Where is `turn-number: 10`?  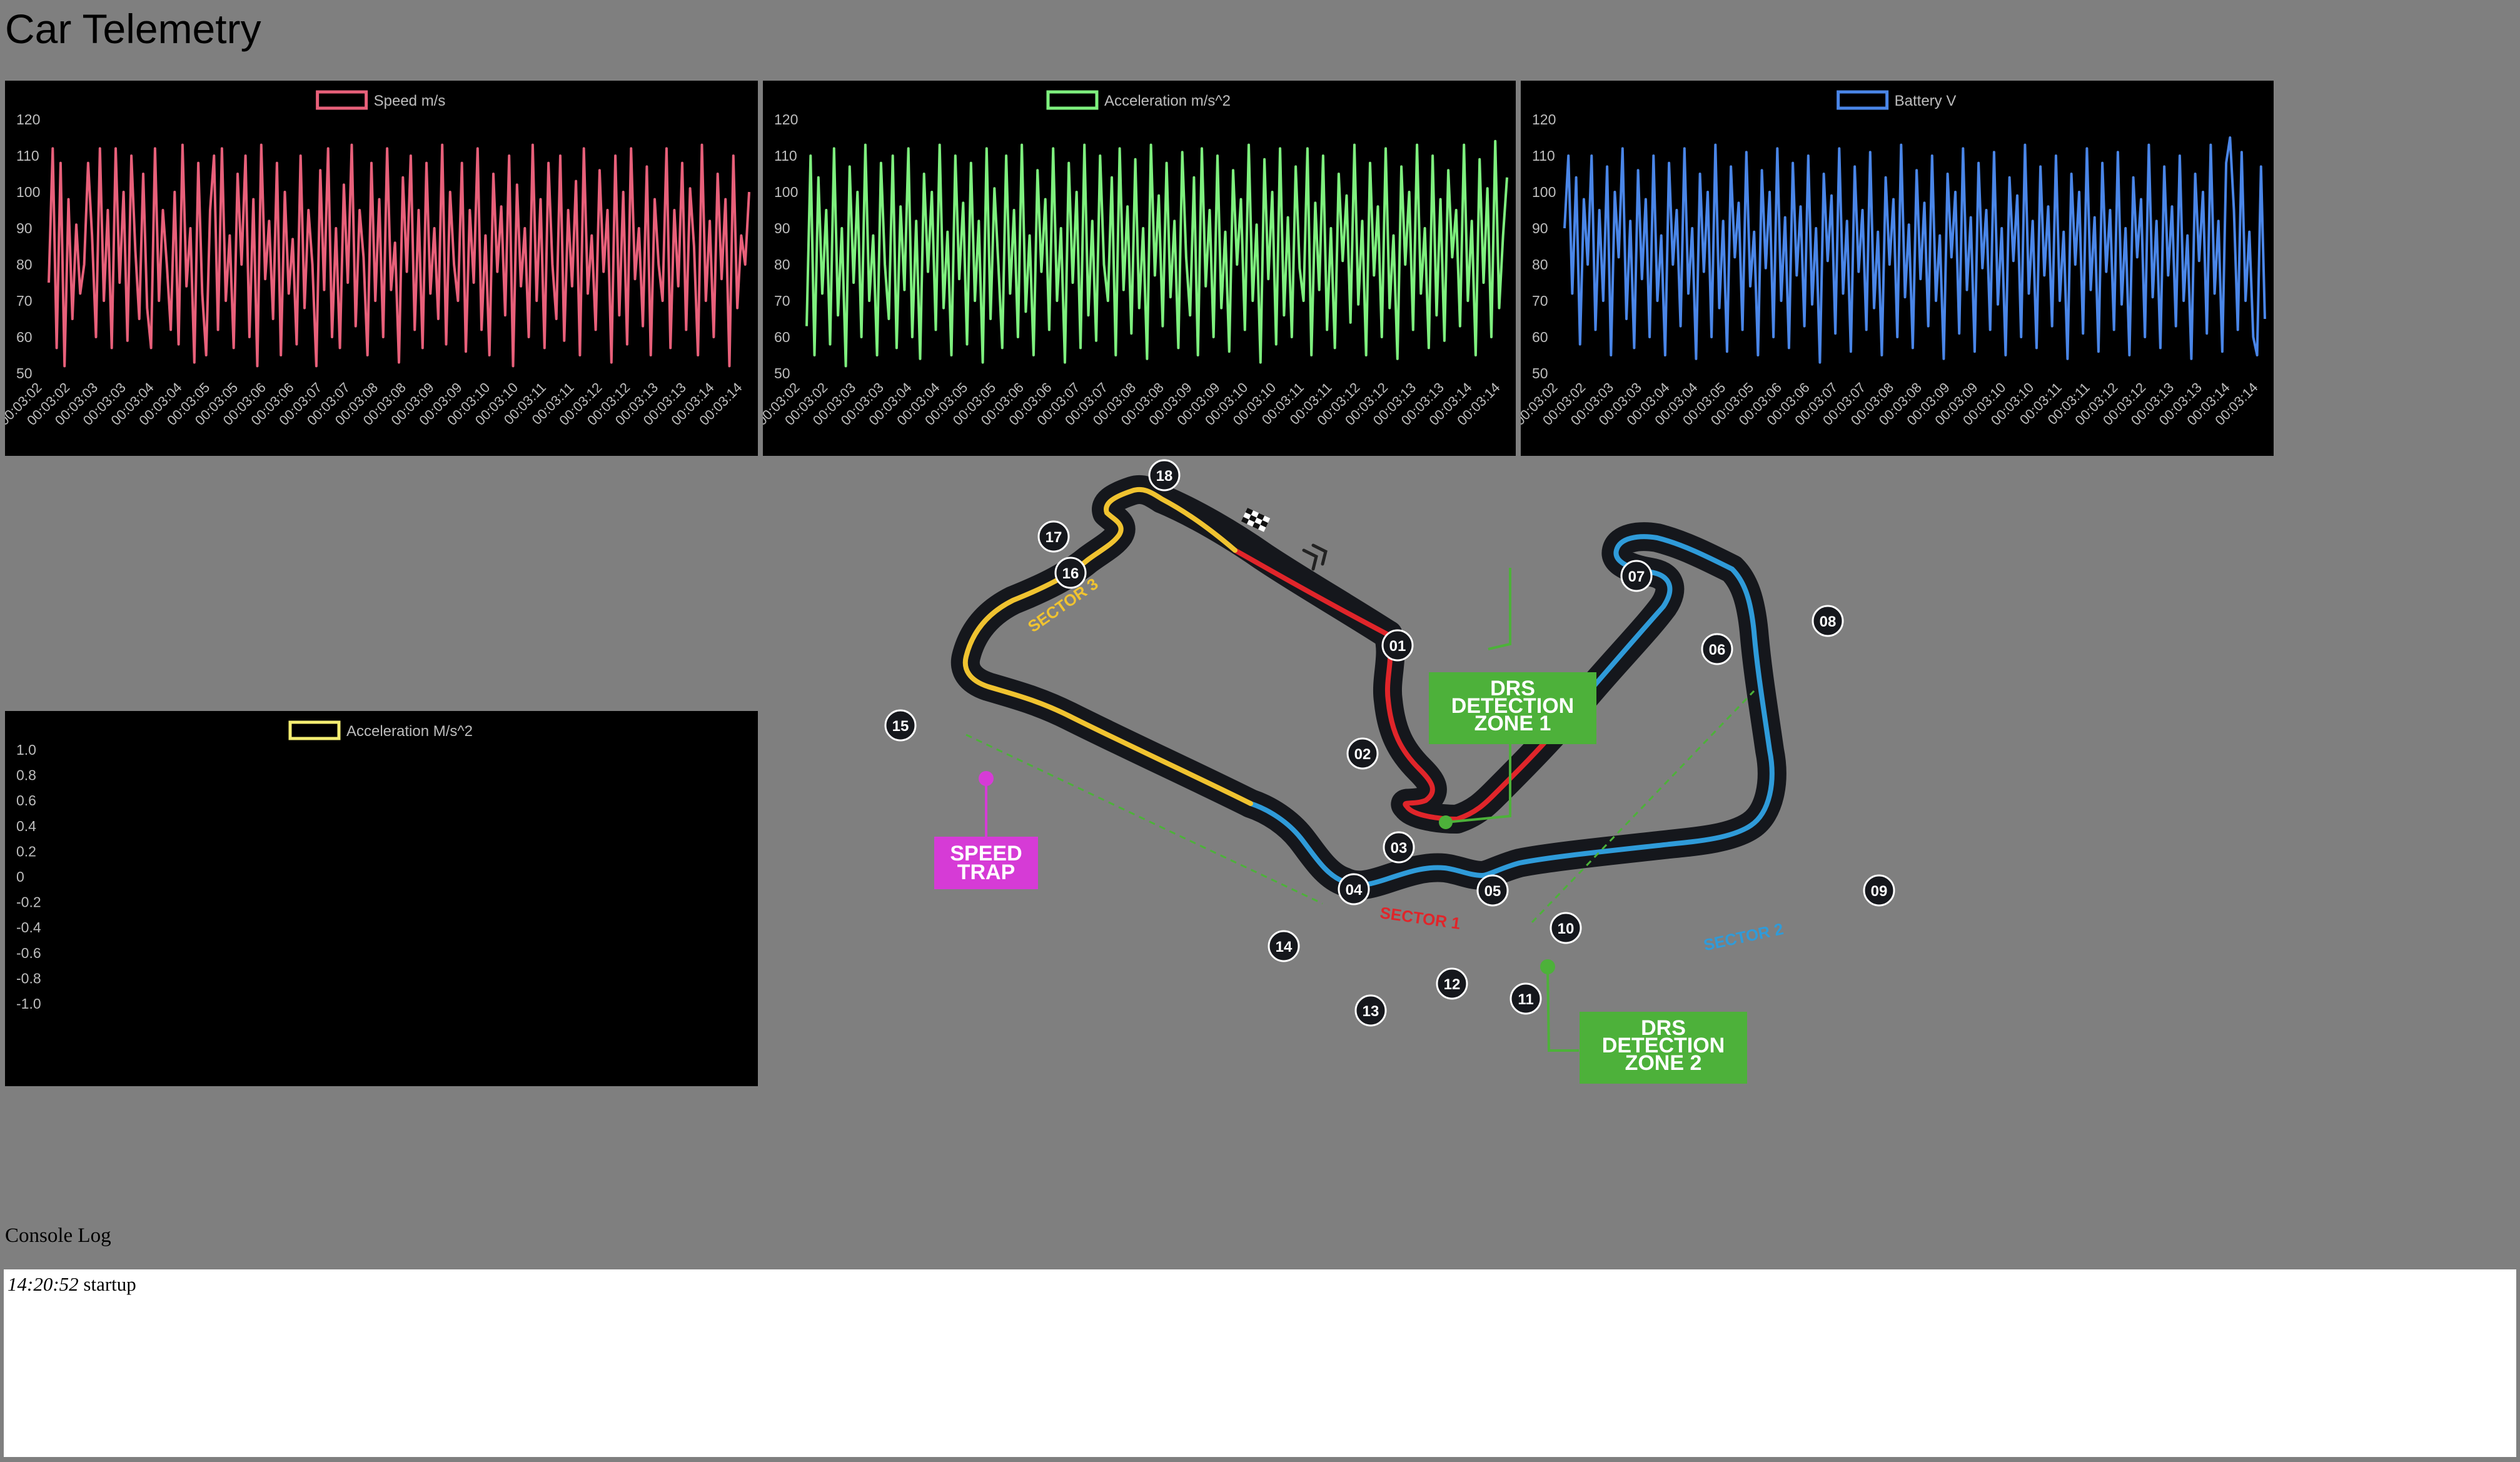
turn-number: 10 is located at coordinates (1566, 928).